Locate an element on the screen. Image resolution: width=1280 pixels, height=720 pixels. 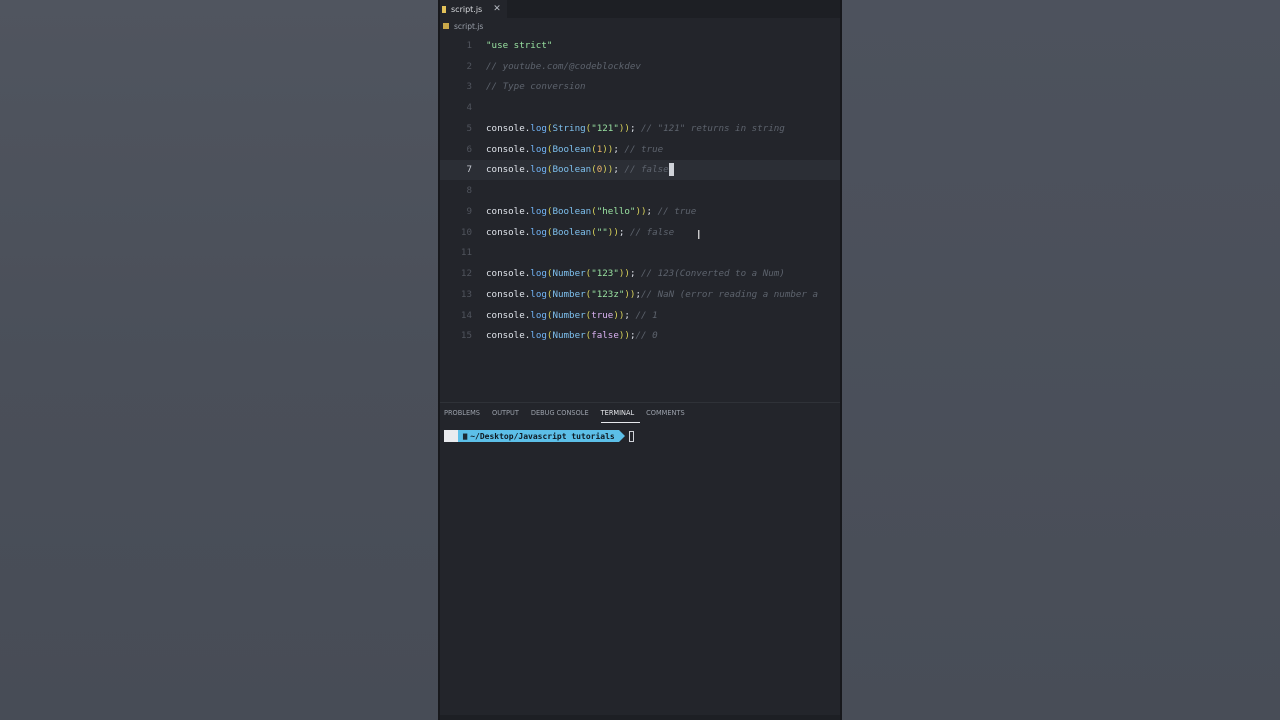
tab-script-js: script.js ✕ is located at coordinates (473, 9).